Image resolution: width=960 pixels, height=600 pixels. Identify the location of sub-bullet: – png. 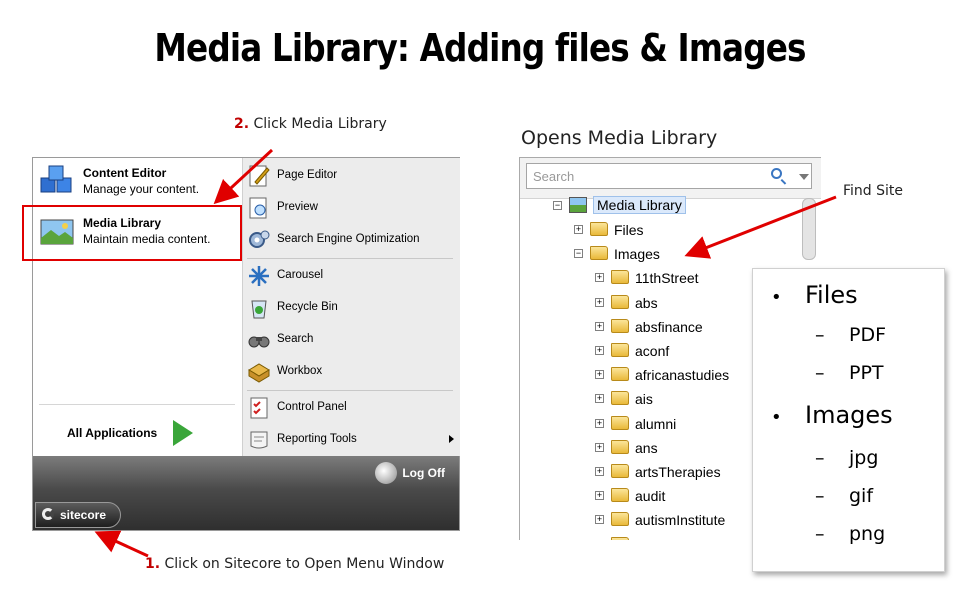
(850, 534).